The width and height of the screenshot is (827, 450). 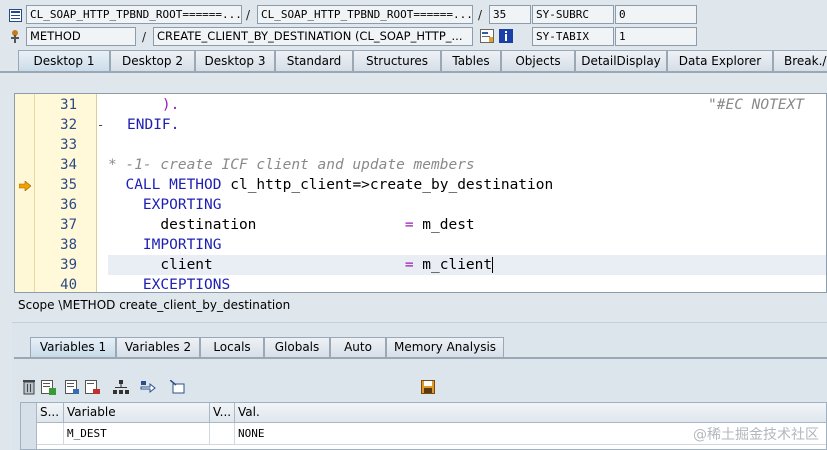 I want to click on info-icon, so click(x=506, y=36).